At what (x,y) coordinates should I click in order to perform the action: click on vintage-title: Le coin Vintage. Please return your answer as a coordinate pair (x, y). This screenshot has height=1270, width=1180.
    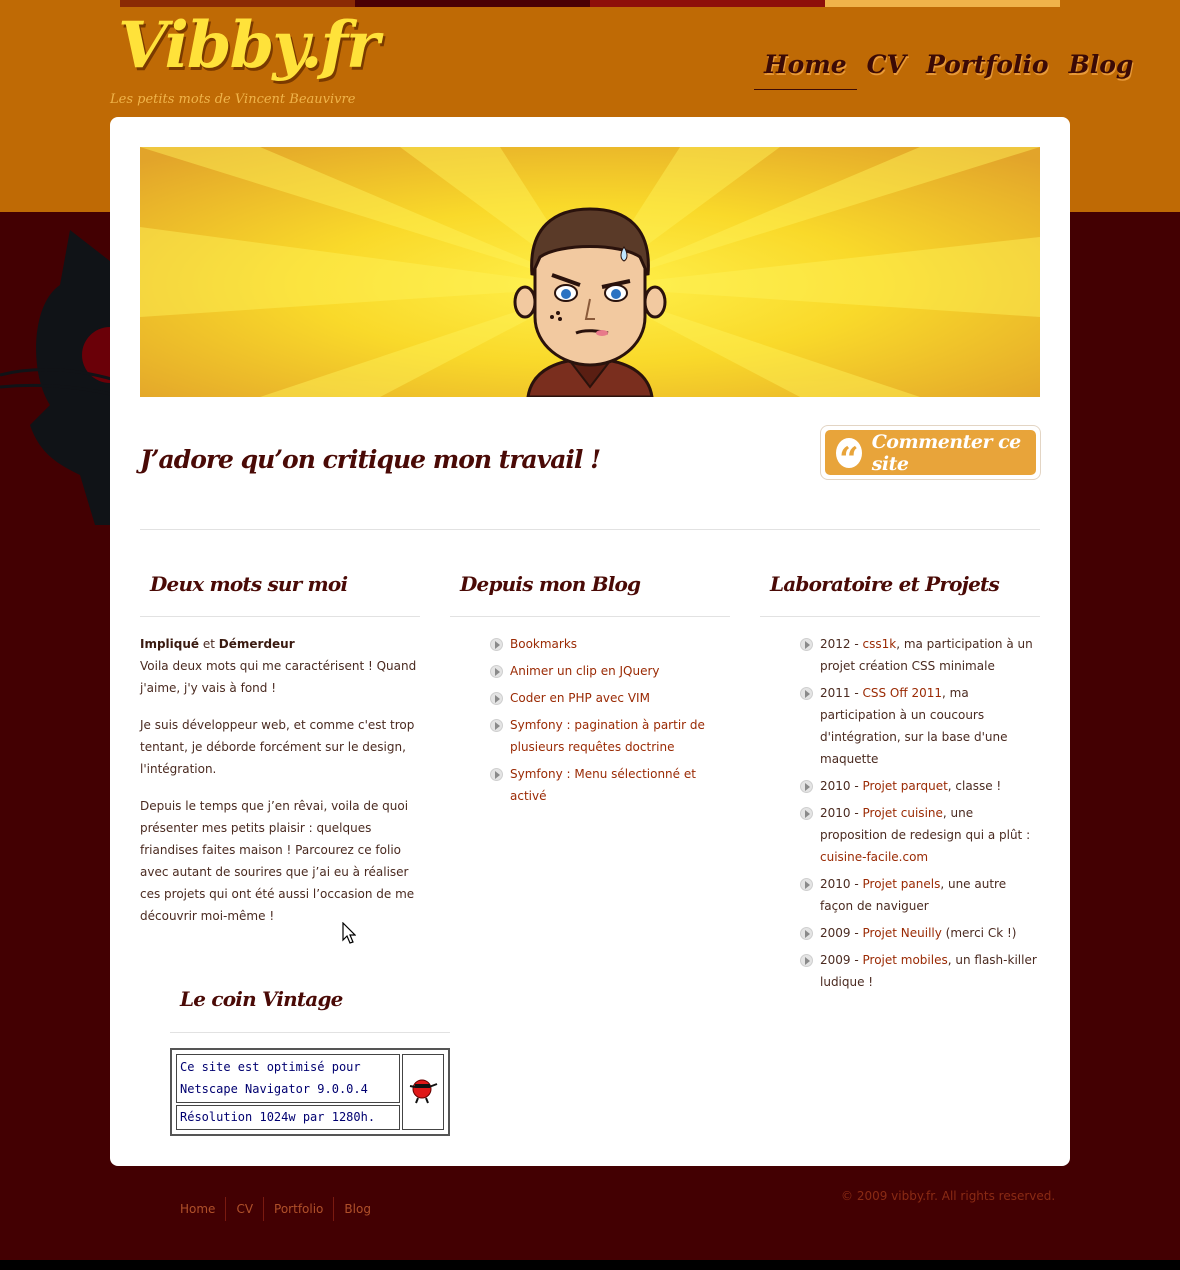
    Looking at the image, I should click on (310, 1008).